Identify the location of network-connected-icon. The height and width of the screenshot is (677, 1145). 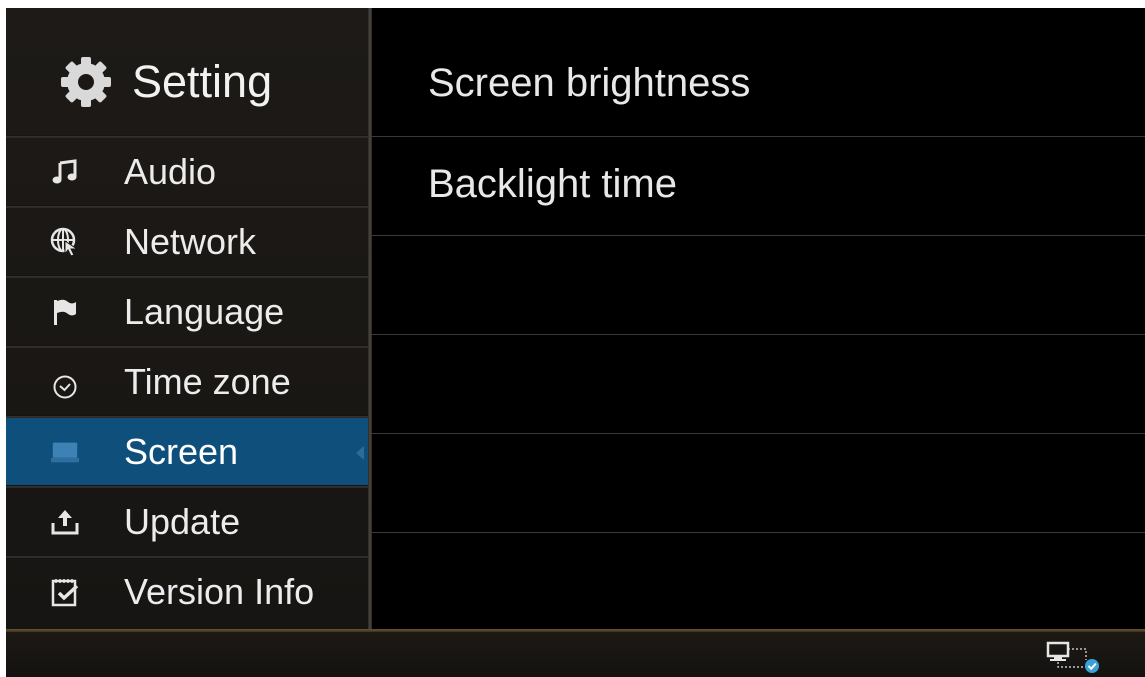
(1072, 657).